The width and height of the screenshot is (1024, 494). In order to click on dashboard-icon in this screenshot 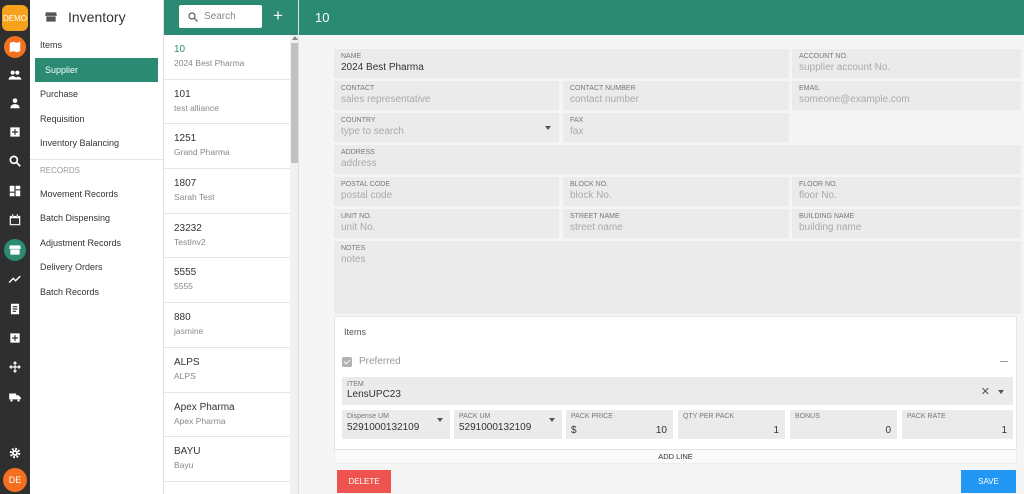, I will do `click(15, 191)`.